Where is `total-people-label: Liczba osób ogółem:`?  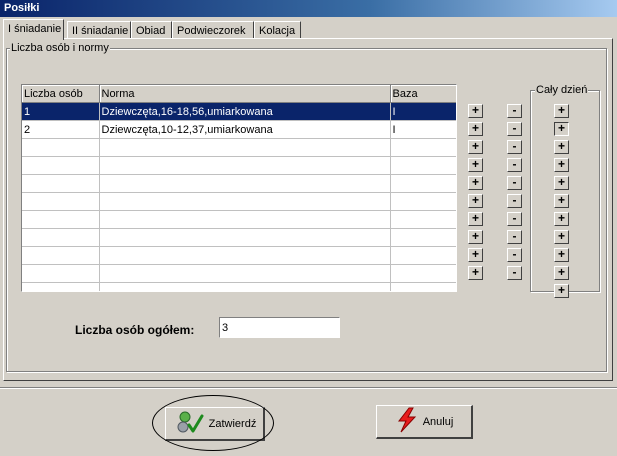 total-people-label: Liczba osób ogółem: is located at coordinates (135, 330).